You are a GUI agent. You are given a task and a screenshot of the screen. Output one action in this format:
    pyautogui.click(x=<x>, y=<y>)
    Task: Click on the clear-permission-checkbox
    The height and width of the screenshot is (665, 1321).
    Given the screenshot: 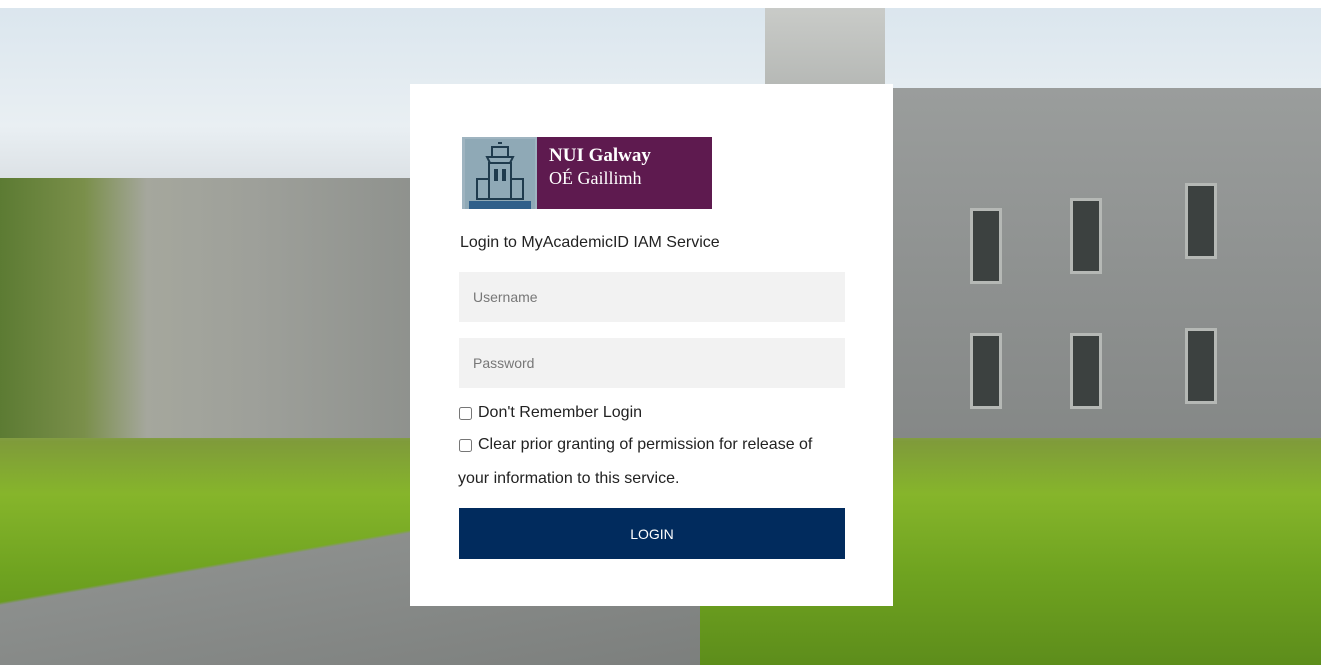 What is the action you would take?
    pyautogui.click(x=465, y=445)
    